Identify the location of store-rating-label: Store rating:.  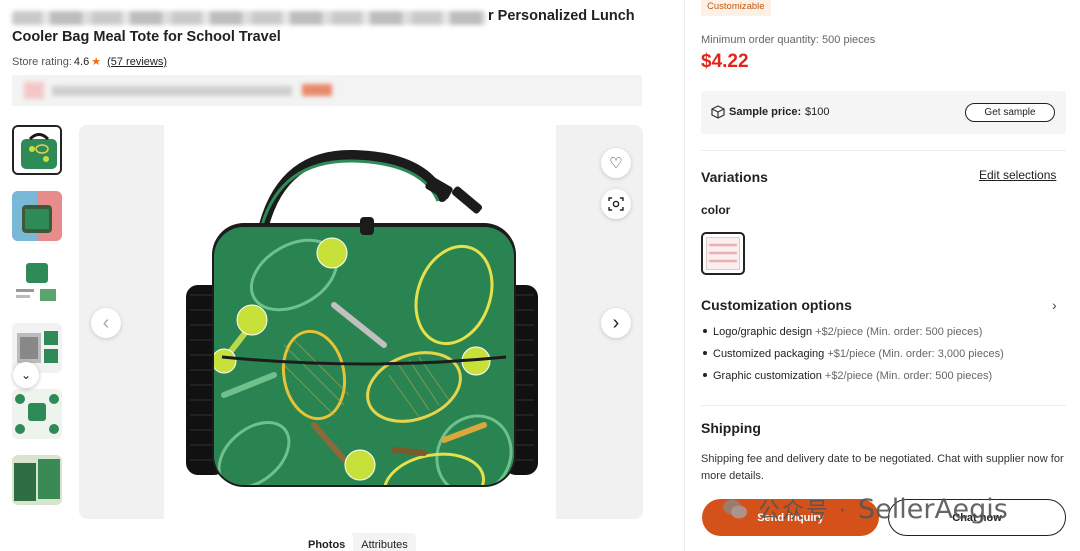
(42, 61).